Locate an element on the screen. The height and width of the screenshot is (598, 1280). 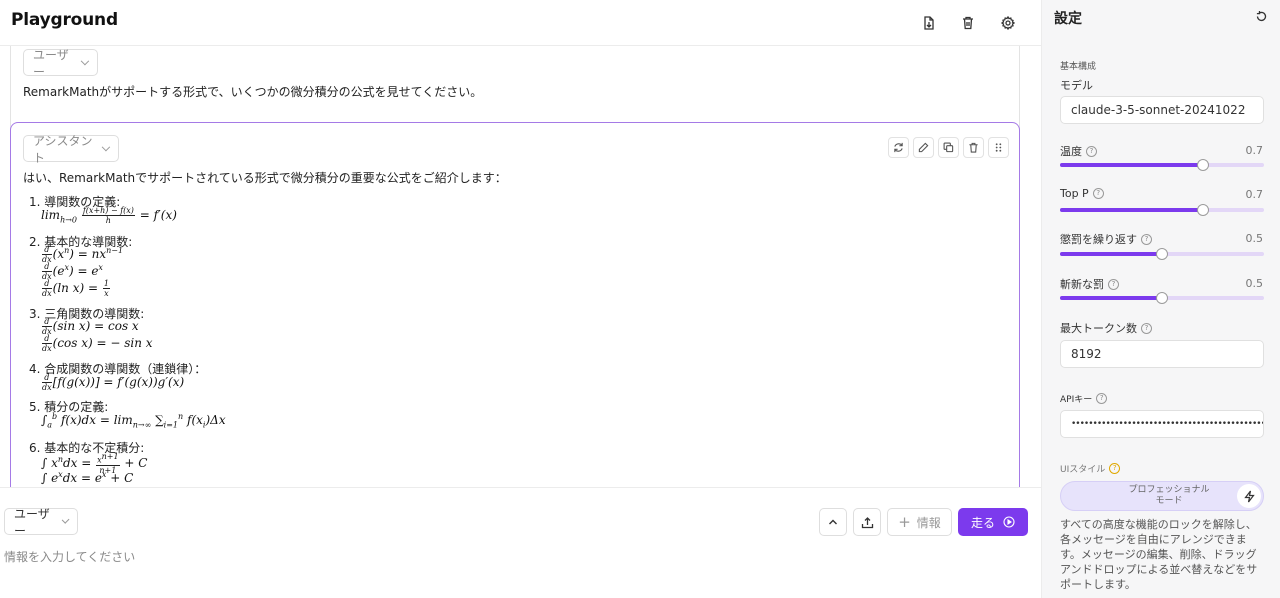
gear-icon is located at coordinates (1008, 23).